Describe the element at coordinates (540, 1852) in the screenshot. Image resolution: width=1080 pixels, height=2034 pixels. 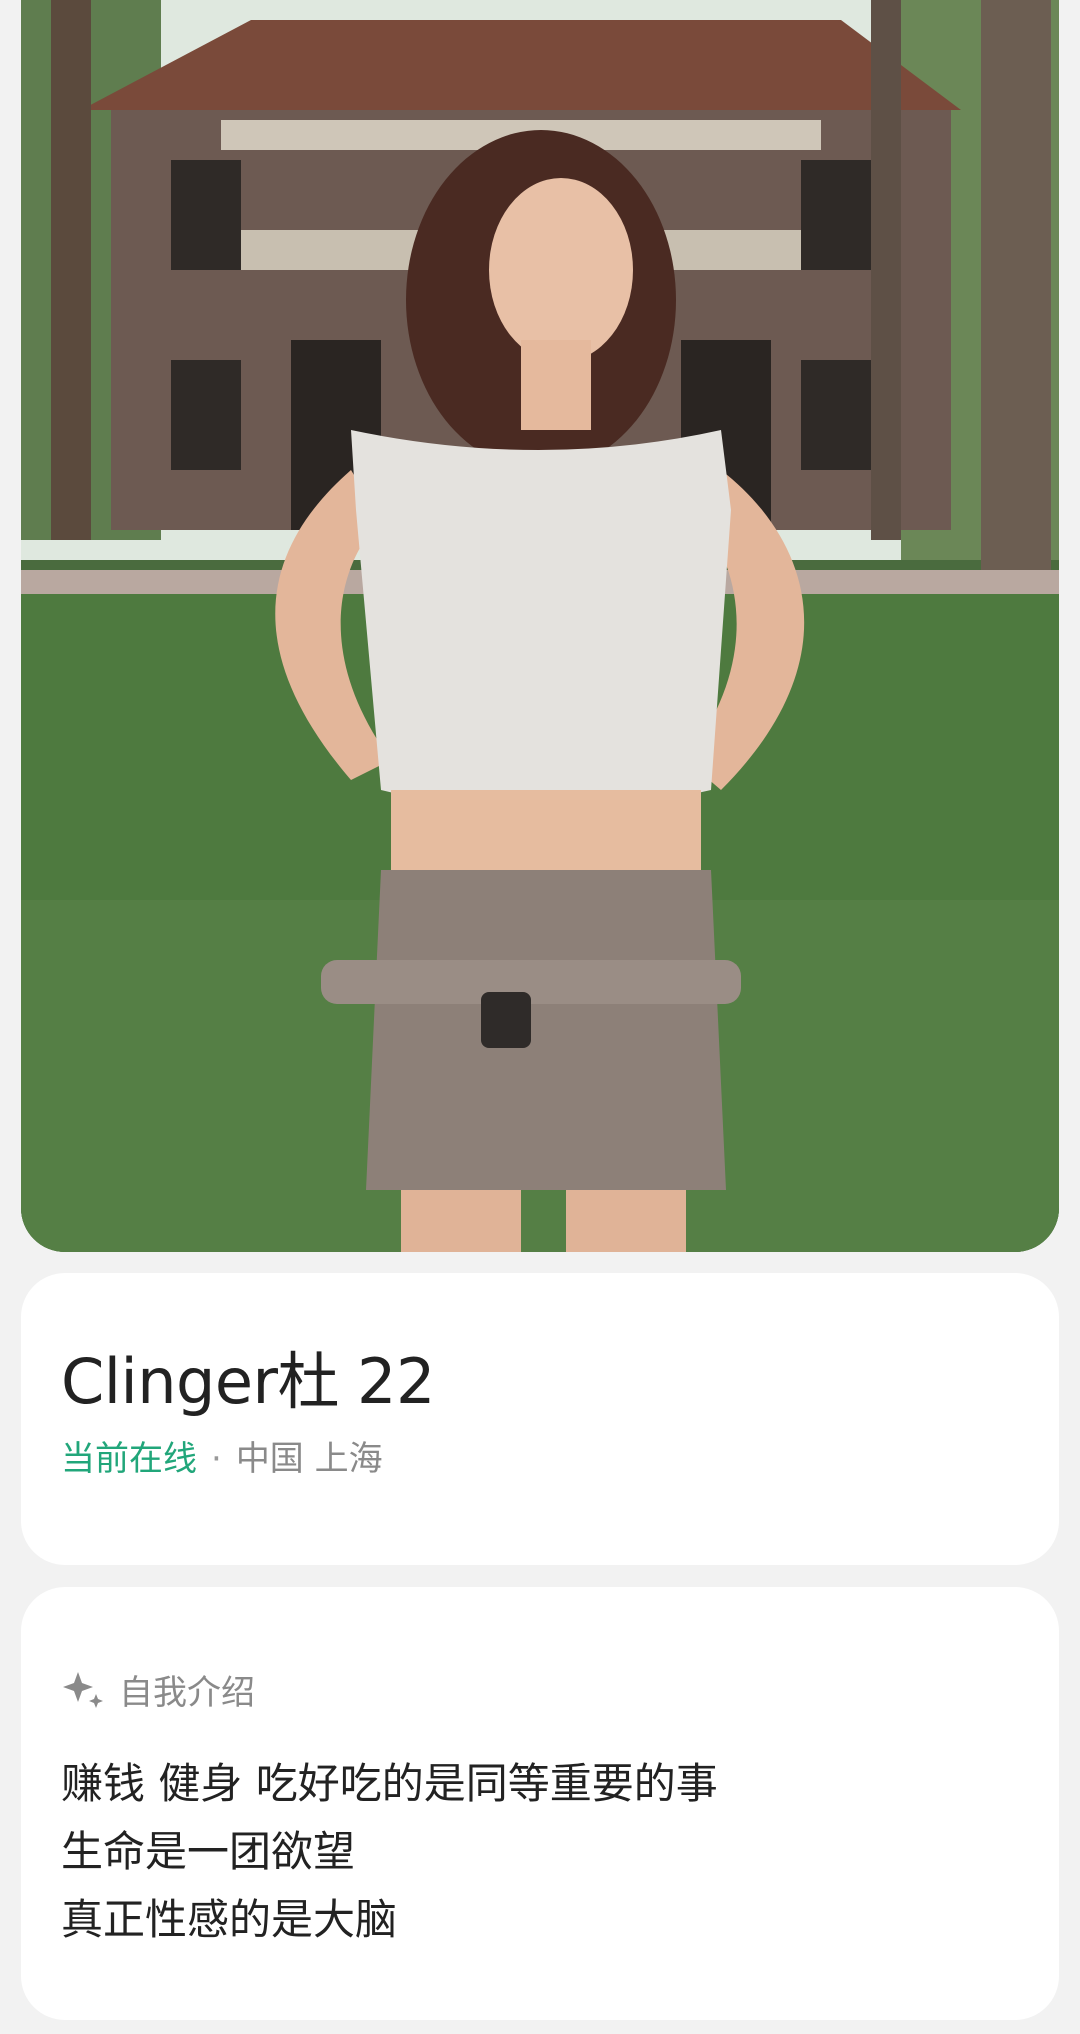
I see `bio-text: 赚钱 健身 吃好吃的是同等重要的事 生命是一团欲望 真正性感的是大脑` at that location.